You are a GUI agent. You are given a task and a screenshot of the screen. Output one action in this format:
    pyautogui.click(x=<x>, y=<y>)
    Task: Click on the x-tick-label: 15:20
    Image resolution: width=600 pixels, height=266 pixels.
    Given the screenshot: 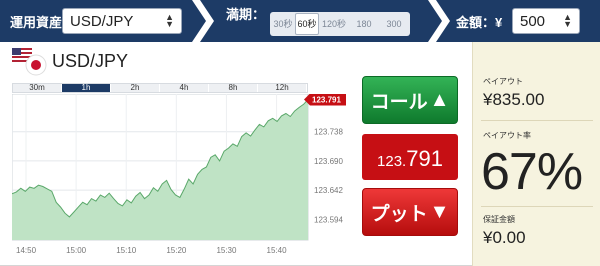 What is the action you would take?
    pyautogui.click(x=176, y=250)
    